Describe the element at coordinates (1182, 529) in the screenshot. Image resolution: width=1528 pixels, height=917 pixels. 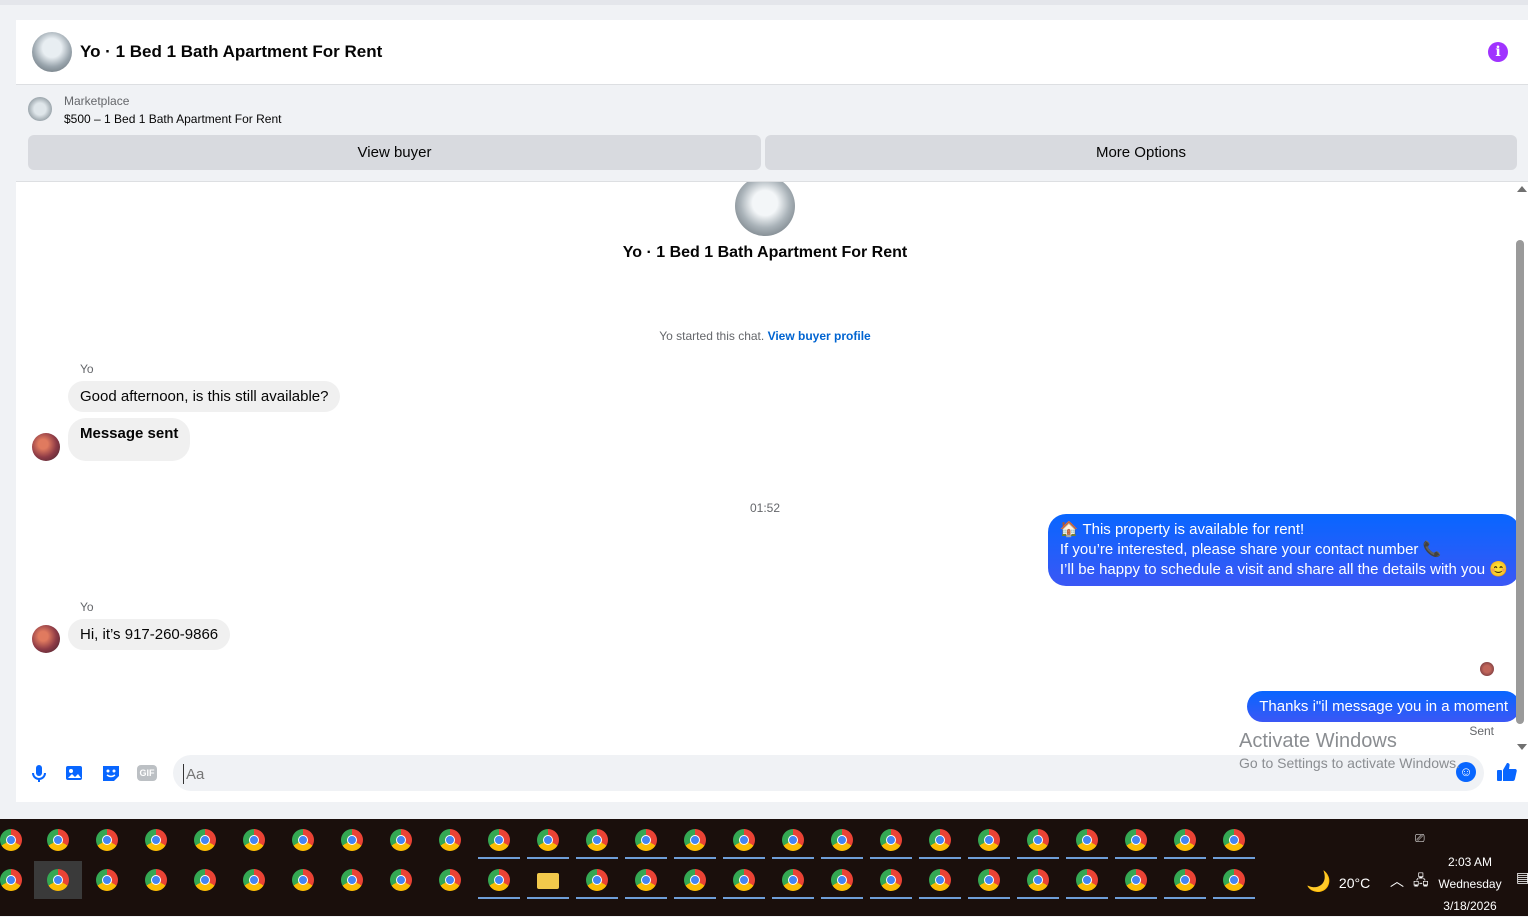
I see `outgoing-line: 🏠 This property is available for rent!` at that location.